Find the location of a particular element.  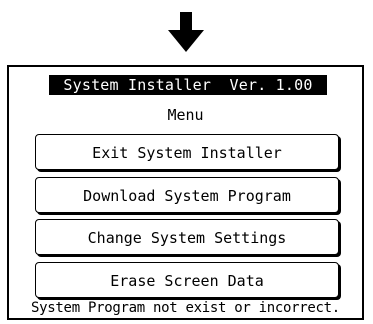

change-system-settings-button: Change System Settings is located at coordinates (187, 237).